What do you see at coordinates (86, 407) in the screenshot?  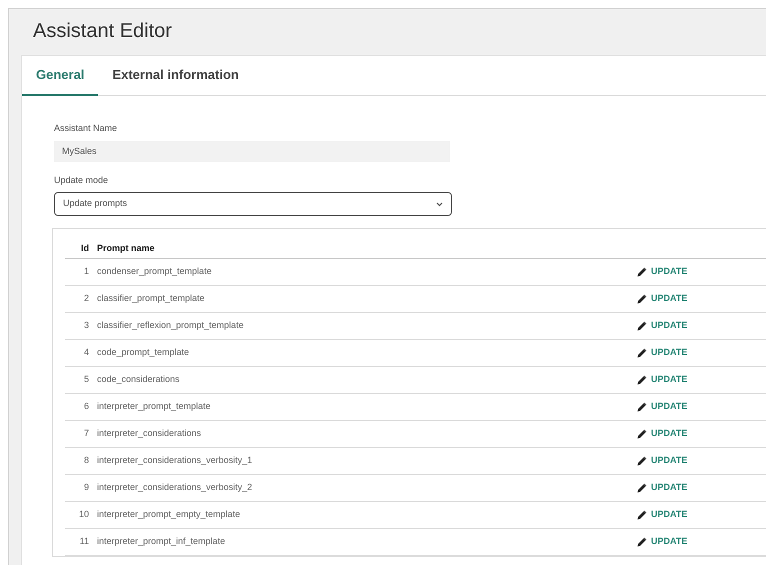 I see `table-cell-text: 6` at bounding box center [86, 407].